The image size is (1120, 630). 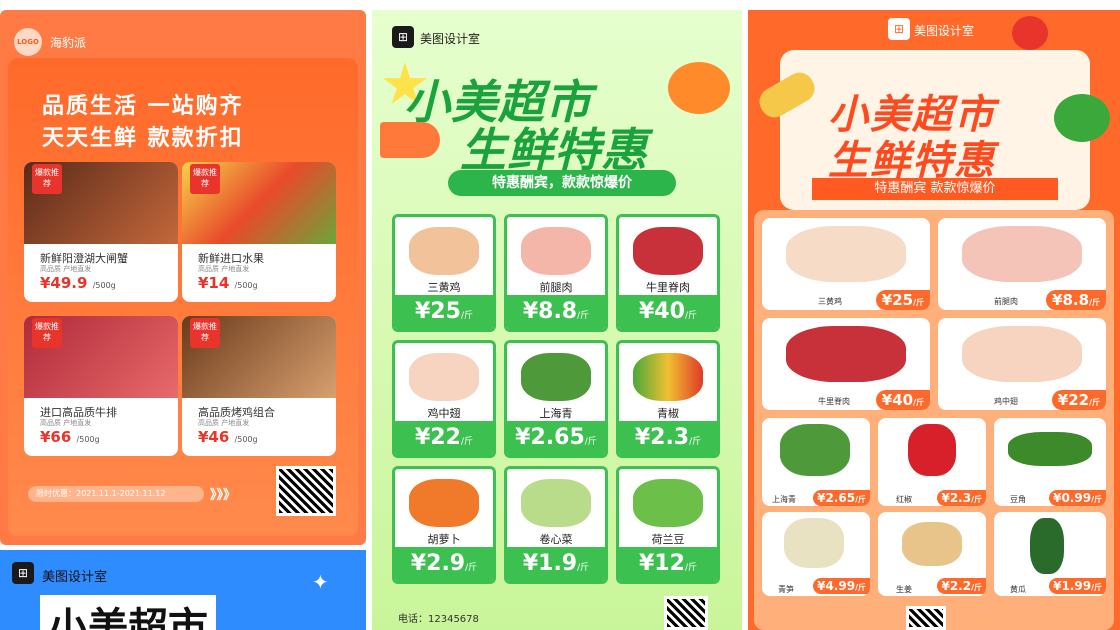 What do you see at coordinates (902, 300) in the screenshot?
I see `price-tag: ¥25/斤` at bounding box center [902, 300].